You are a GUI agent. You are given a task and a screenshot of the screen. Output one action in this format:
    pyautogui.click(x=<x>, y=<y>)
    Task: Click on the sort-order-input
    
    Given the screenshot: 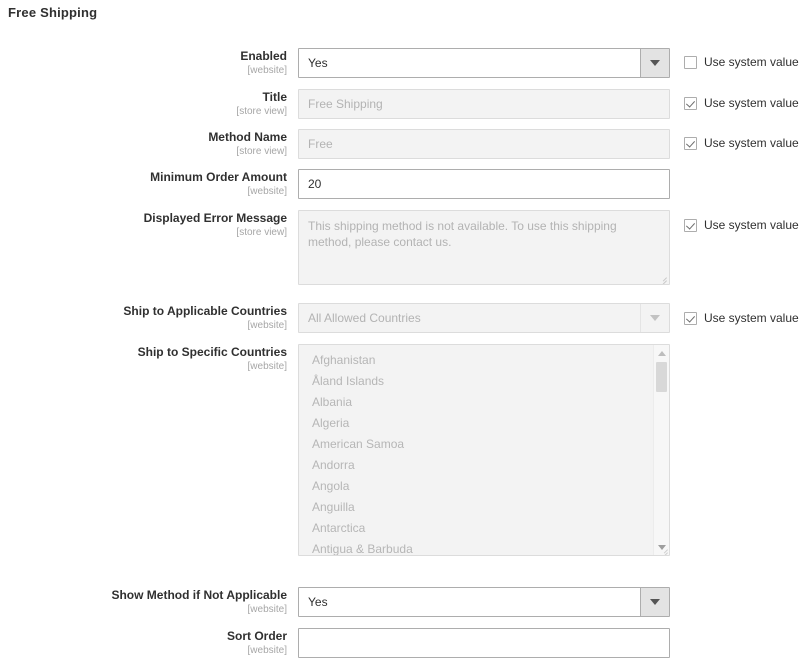 What is the action you would take?
    pyautogui.click(x=484, y=643)
    